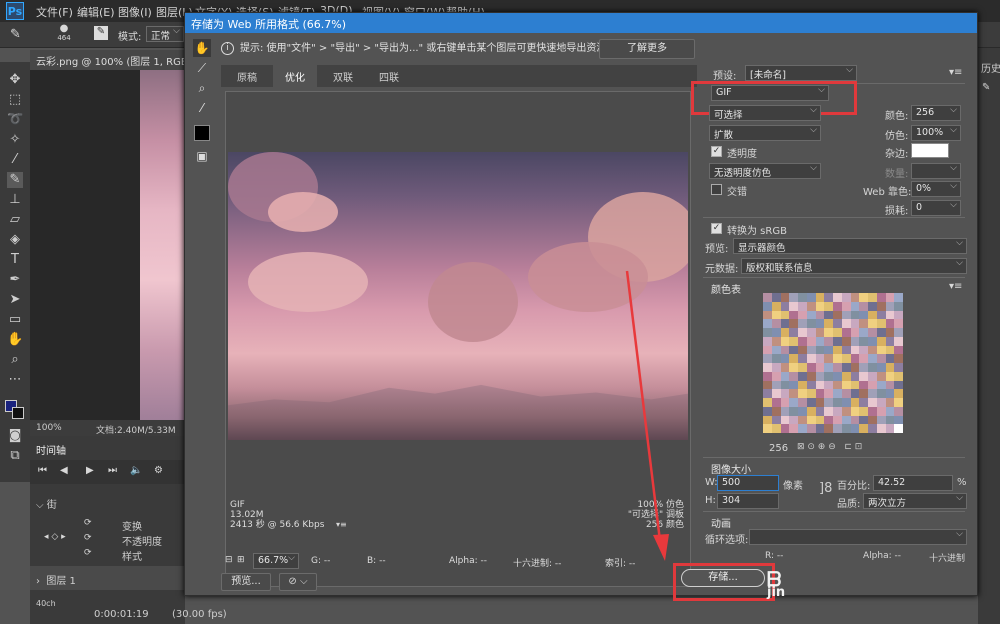 The image size is (1000, 624). I want to click on layer-track: › 图层 1, so click(107, 578).